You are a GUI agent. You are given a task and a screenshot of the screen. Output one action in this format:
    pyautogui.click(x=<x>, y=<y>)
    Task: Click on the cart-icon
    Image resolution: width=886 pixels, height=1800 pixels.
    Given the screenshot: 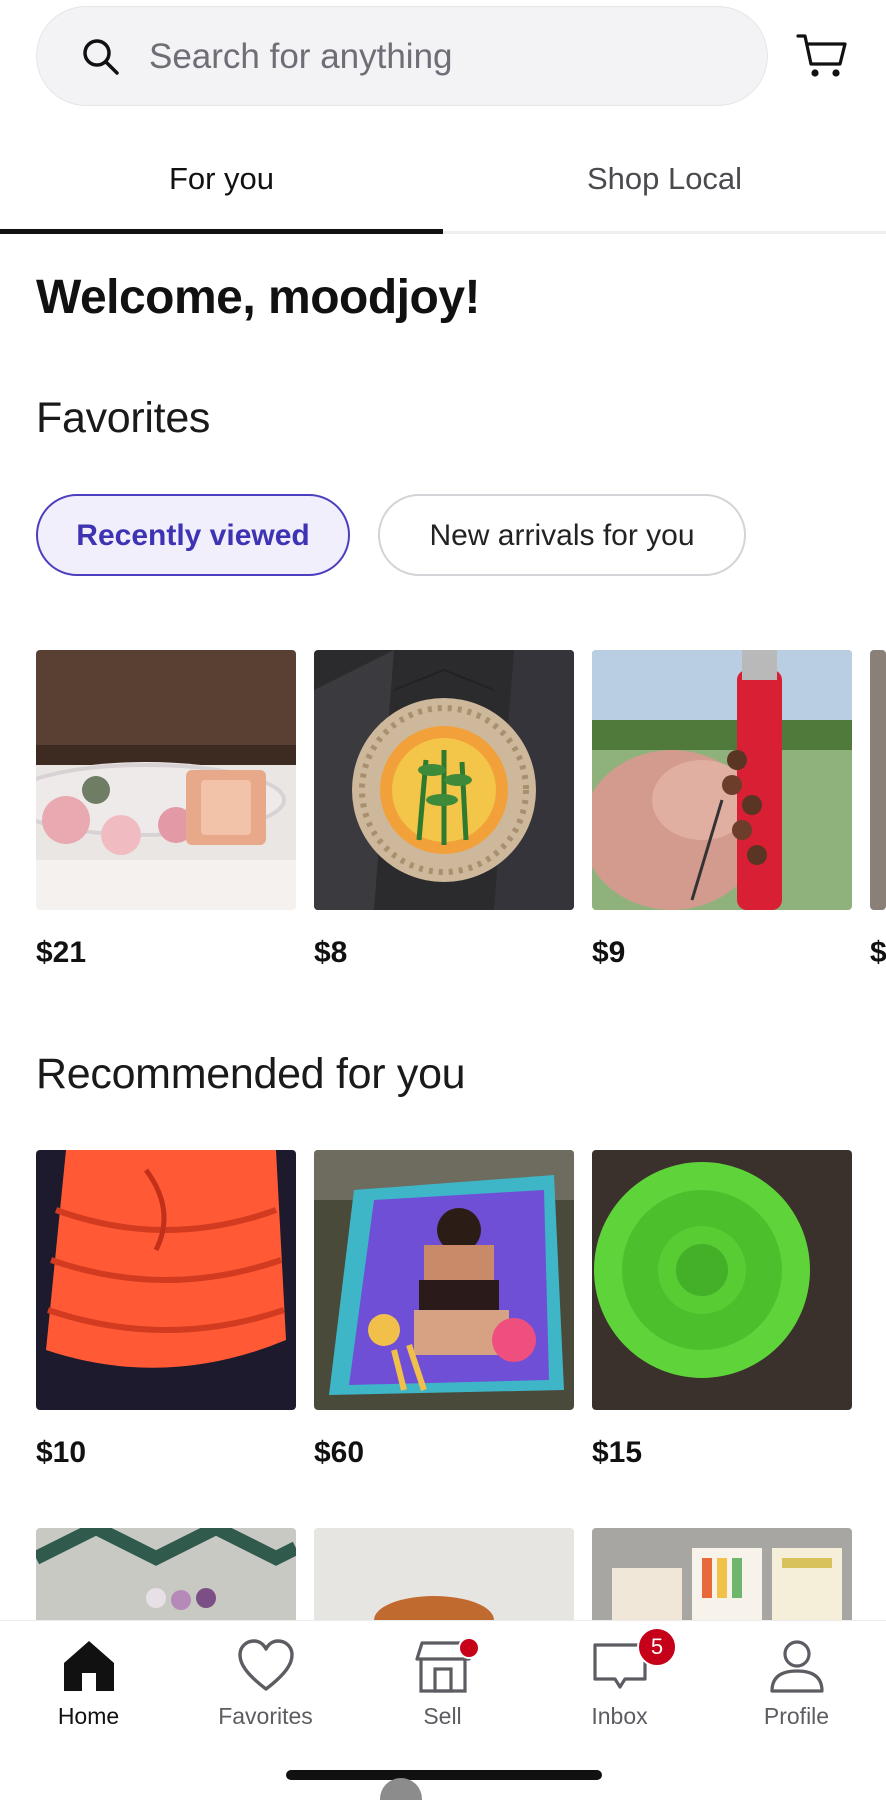 What is the action you would take?
    pyautogui.click(x=822, y=56)
    